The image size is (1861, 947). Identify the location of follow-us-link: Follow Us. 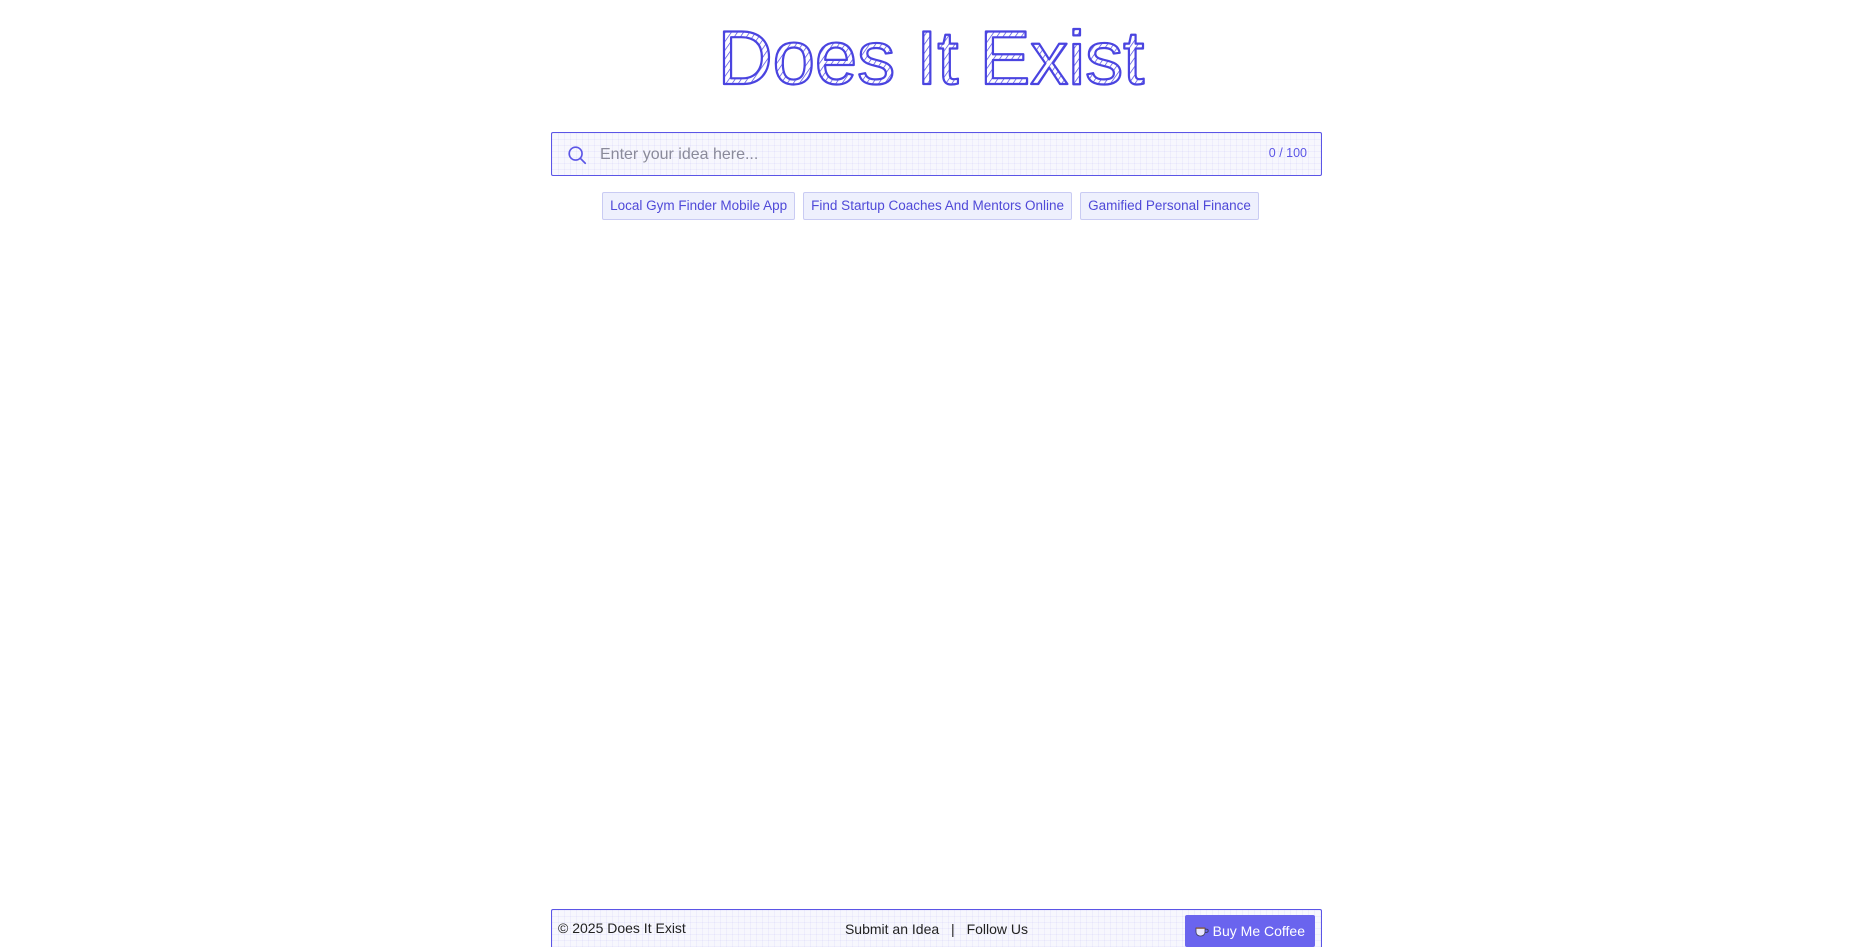
(997, 929).